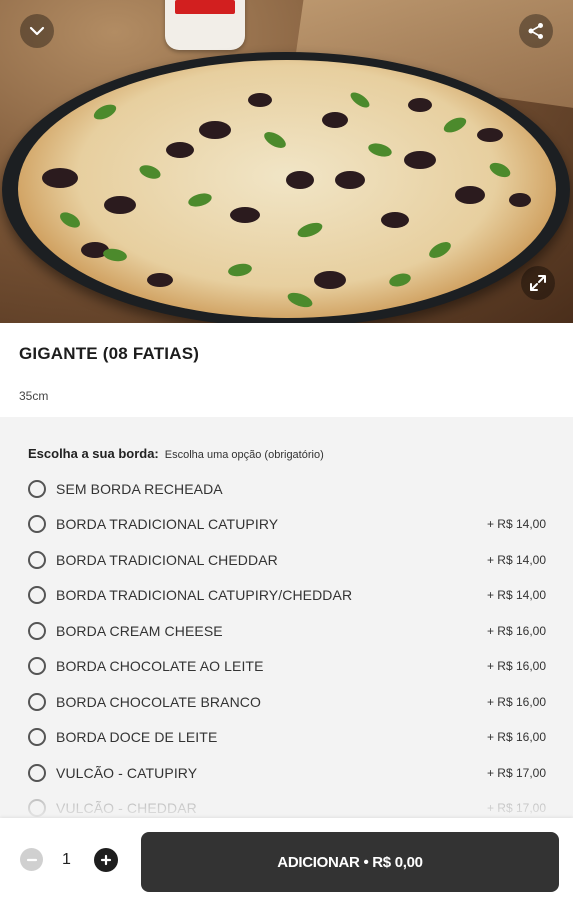 Image resolution: width=573 pixels, height=900 pixels. What do you see at coordinates (66, 859) in the screenshot?
I see `quantity-value: 1` at bounding box center [66, 859].